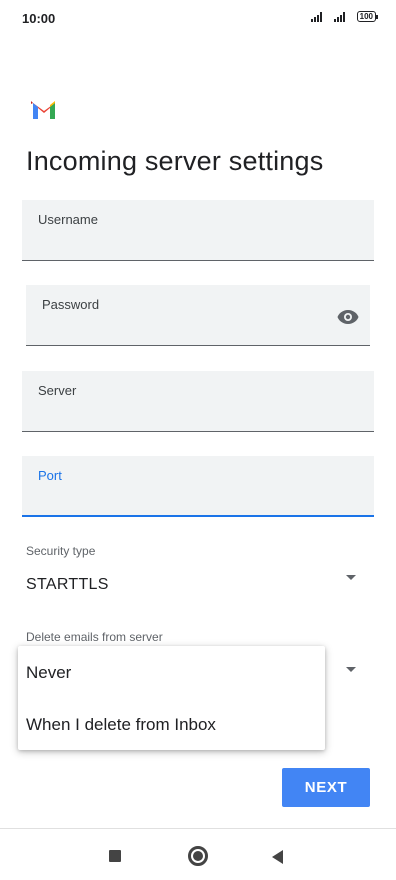 The image size is (396, 880). Describe the element at coordinates (171, 698) in the screenshot. I see `delete-emails-dropdown-menu: Never When I delete from Inbox` at that location.